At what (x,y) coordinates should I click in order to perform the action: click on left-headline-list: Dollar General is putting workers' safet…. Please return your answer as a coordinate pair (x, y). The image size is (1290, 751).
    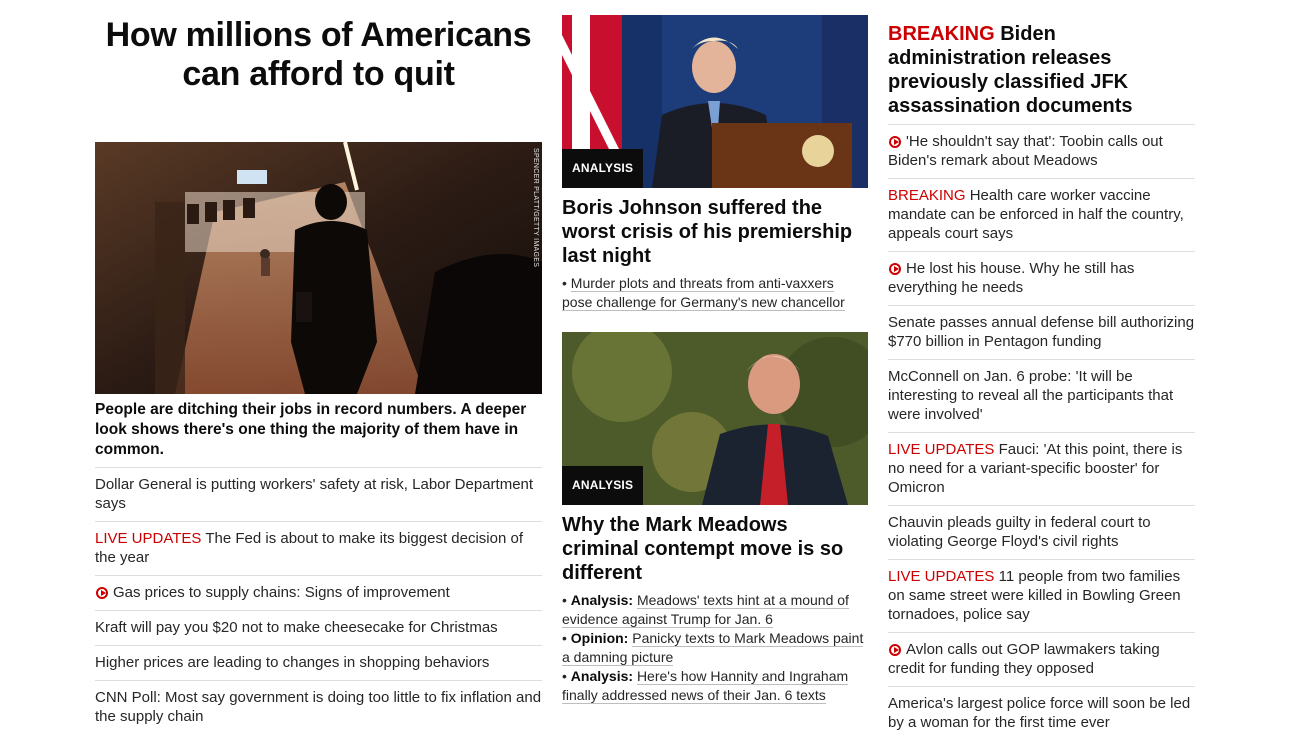
    Looking at the image, I should click on (318, 600).